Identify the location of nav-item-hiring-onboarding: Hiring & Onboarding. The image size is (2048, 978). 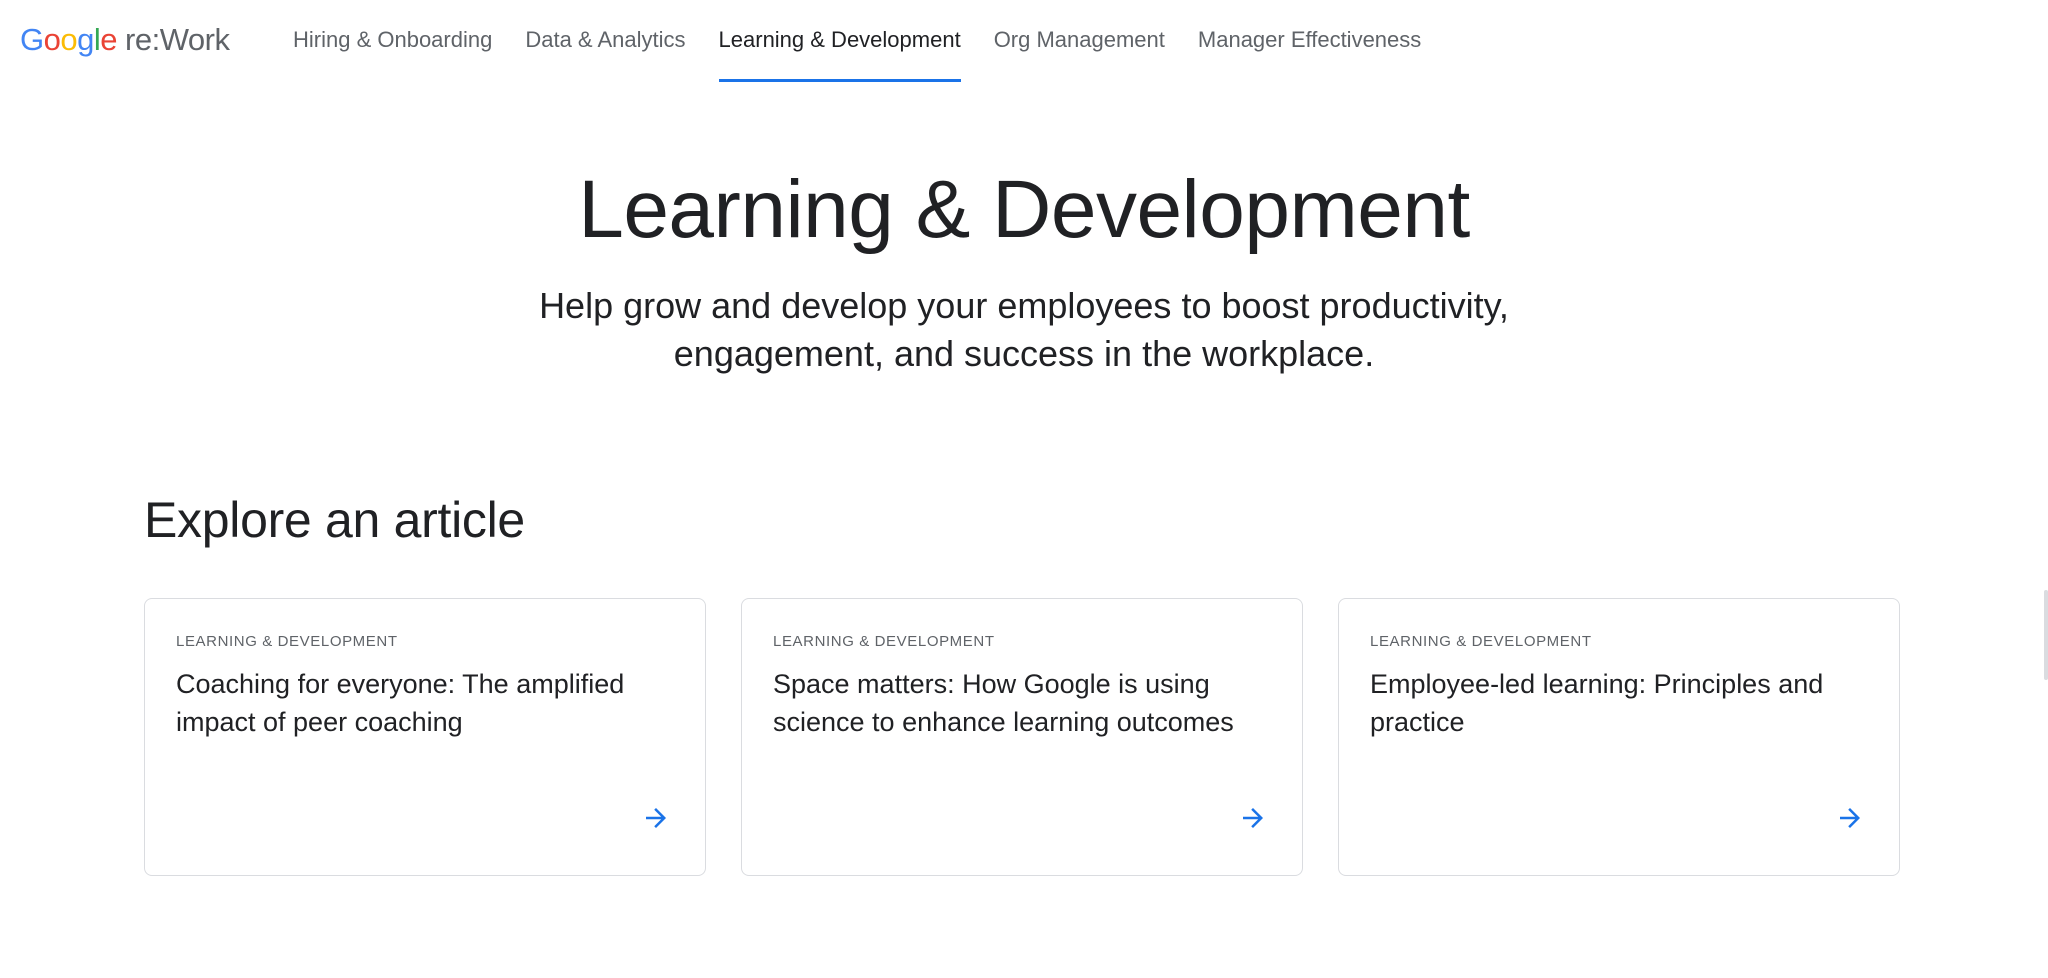
(392, 41).